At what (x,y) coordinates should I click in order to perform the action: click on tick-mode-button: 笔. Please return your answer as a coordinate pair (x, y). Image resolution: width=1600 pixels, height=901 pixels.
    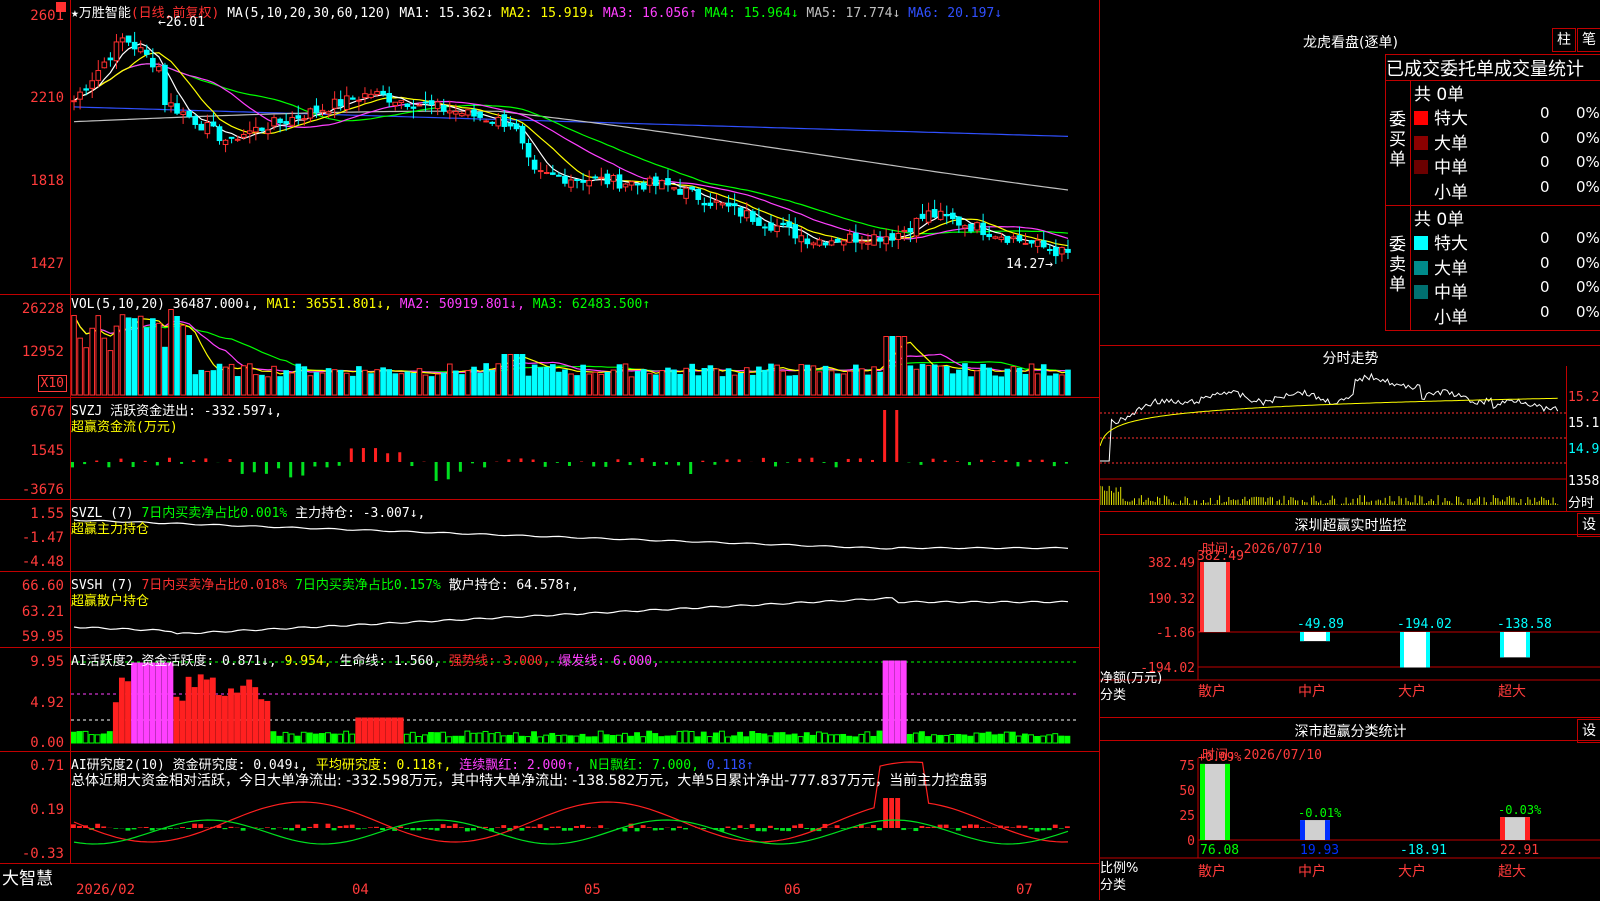
    Looking at the image, I should click on (1588, 40).